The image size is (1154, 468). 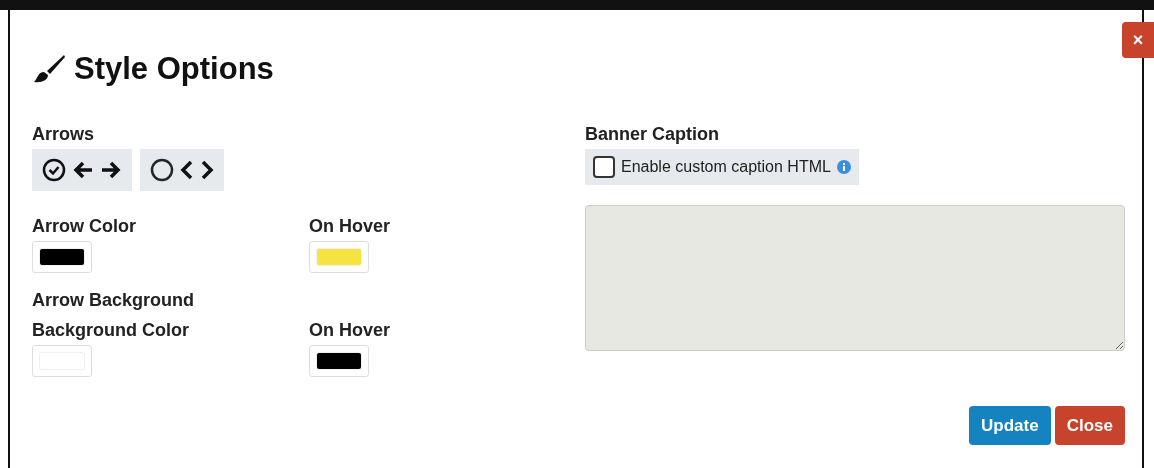 What do you see at coordinates (1138, 40) in the screenshot?
I see `close-button: ×` at bounding box center [1138, 40].